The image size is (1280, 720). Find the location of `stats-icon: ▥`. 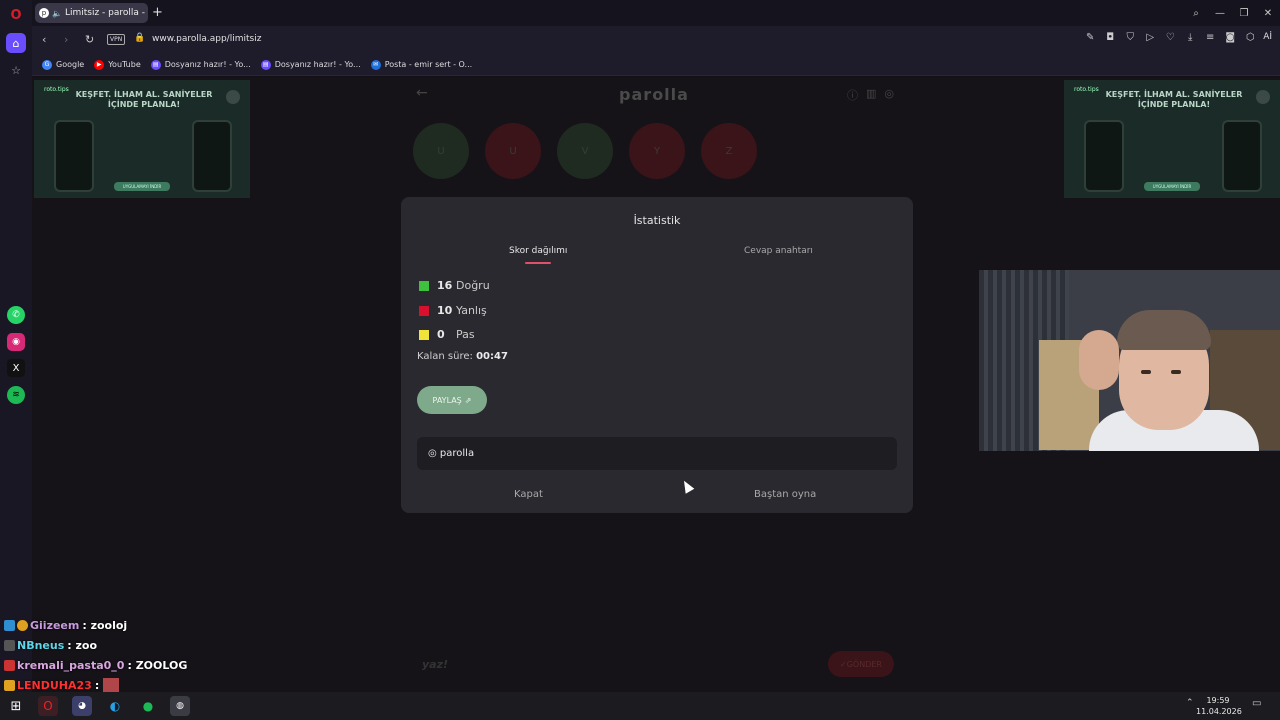

stats-icon: ▥ is located at coordinates (871, 95).